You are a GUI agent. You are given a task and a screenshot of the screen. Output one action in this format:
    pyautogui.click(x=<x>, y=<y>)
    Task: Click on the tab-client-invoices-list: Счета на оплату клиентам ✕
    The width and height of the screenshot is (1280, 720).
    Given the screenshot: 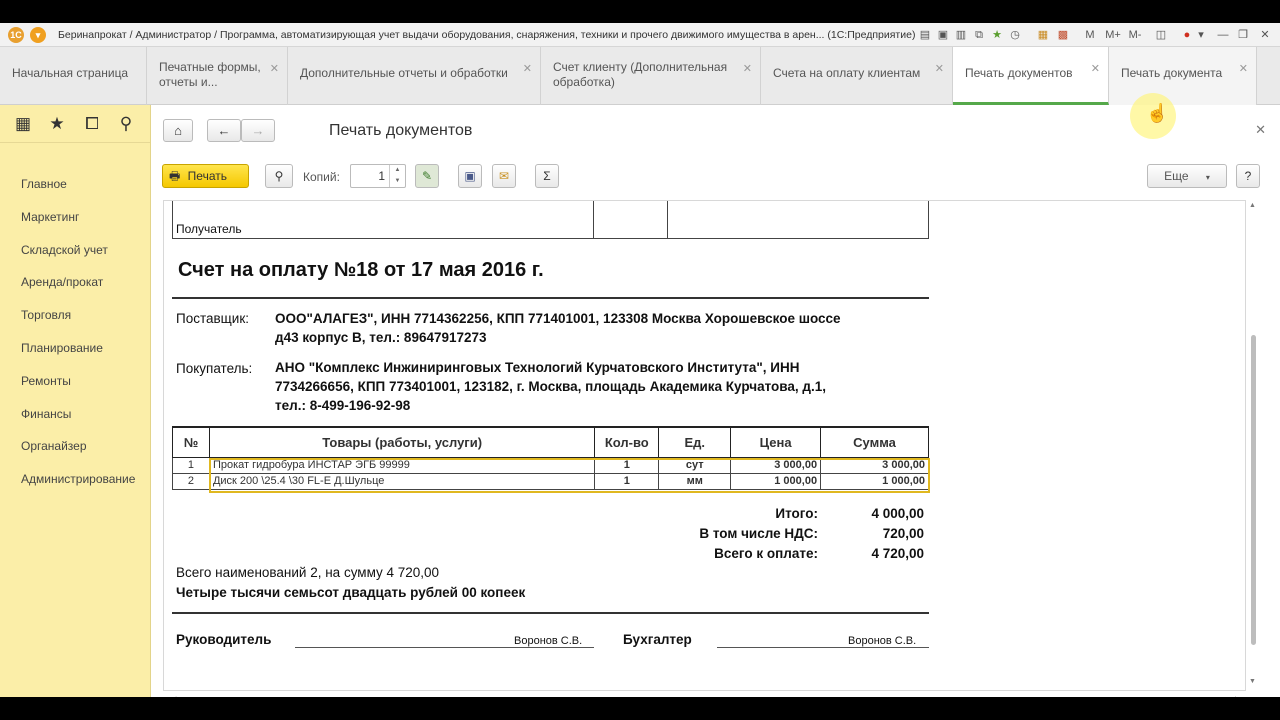 What is the action you would take?
    pyautogui.click(x=857, y=76)
    